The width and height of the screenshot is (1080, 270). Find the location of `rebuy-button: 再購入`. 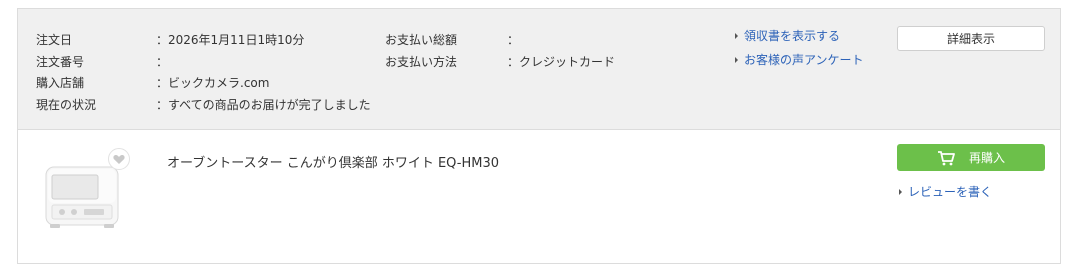

rebuy-button: 再購入 is located at coordinates (971, 157).